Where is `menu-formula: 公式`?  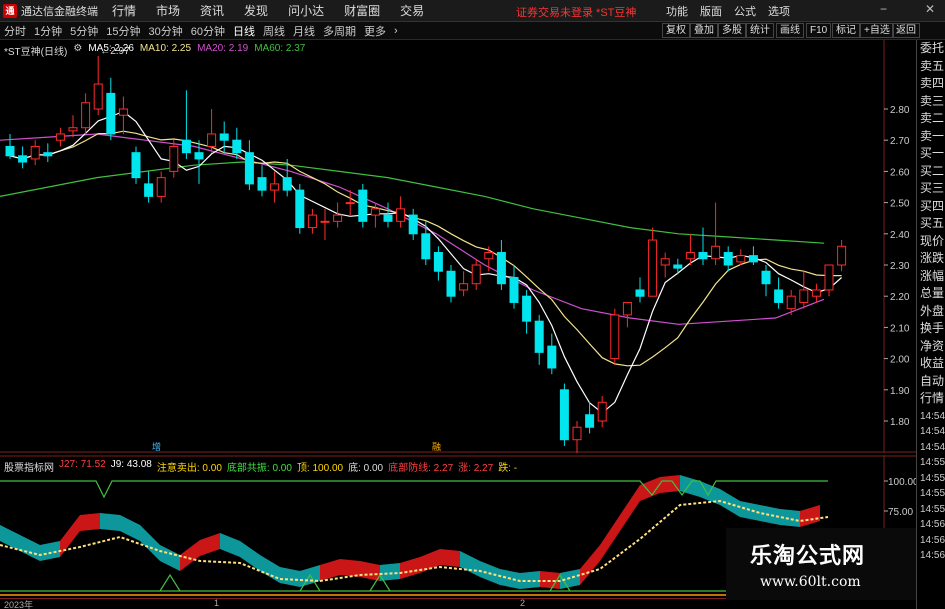 menu-formula: 公式 is located at coordinates (745, 11).